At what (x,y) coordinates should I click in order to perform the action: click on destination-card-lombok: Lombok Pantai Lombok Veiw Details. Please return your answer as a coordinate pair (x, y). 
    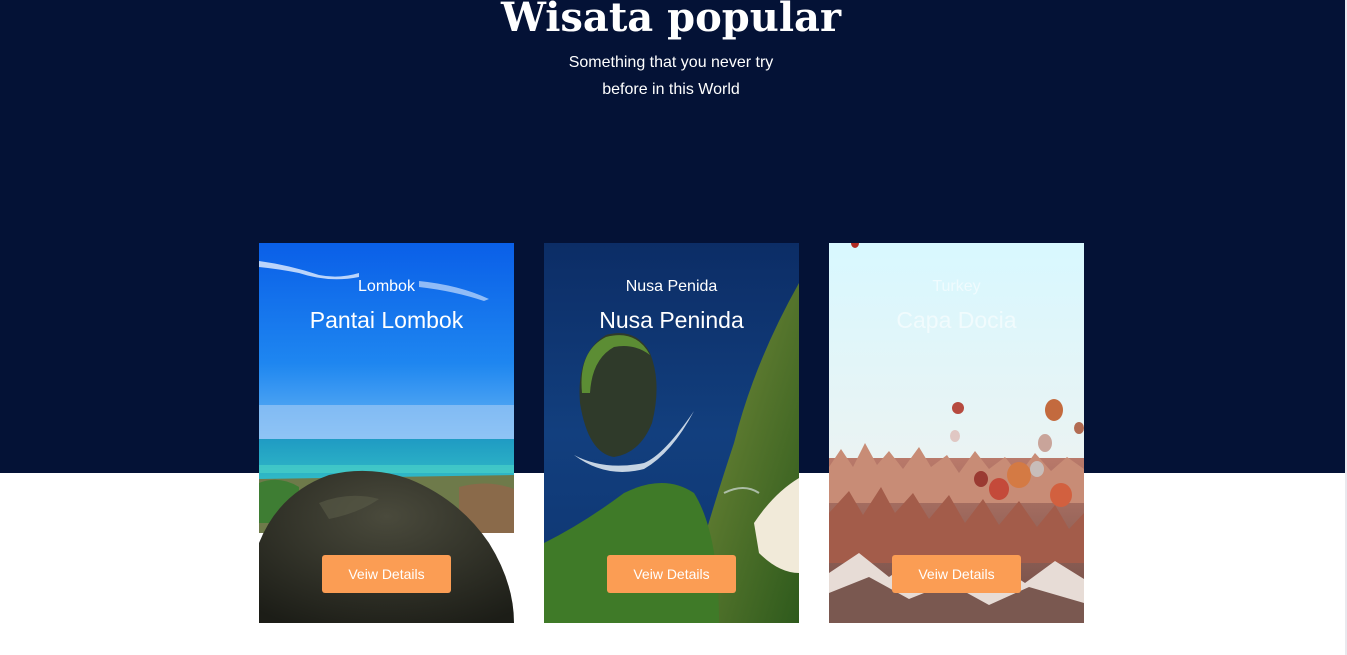
    Looking at the image, I should click on (386, 433).